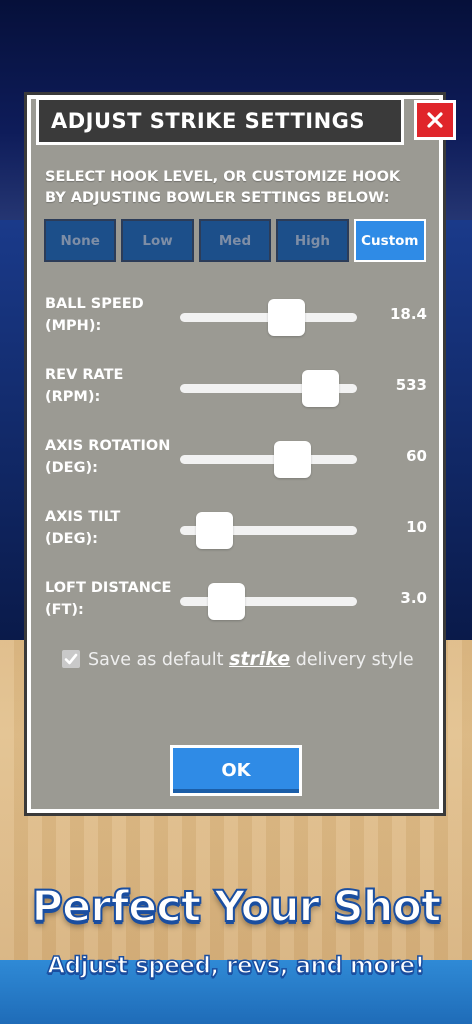 Image resolution: width=472 pixels, height=1024 pixels. I want to click on hook-med-button: Med, so click(235, 240).